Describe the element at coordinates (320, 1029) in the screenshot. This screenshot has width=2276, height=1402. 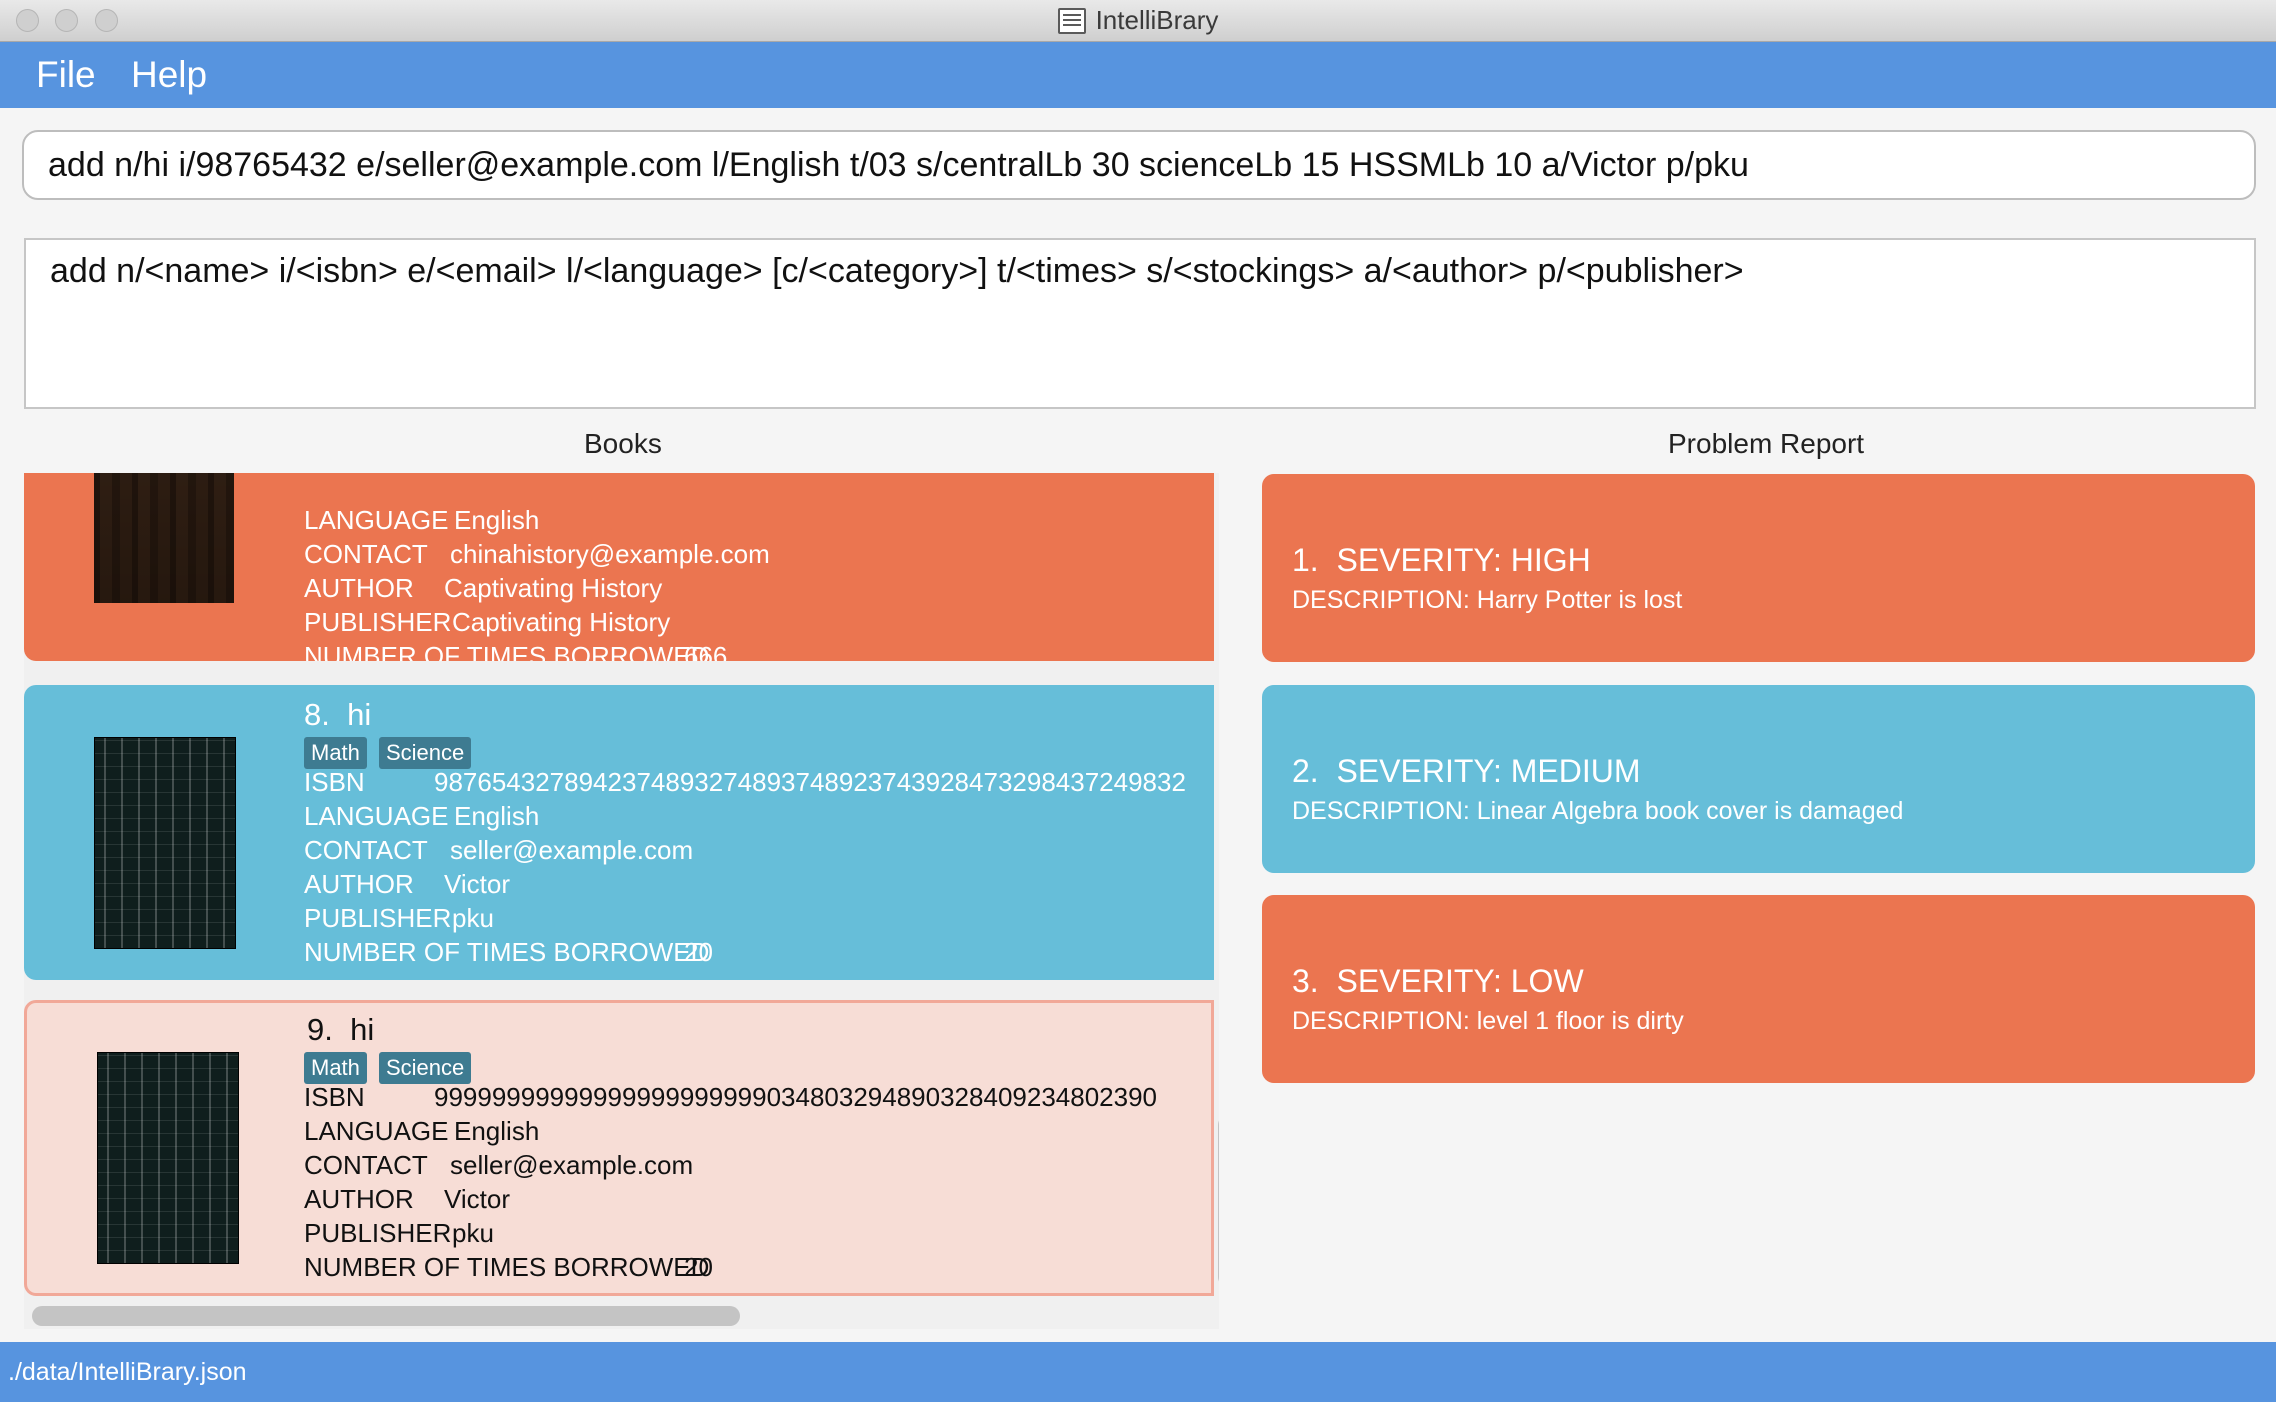
I see `book-index: 9.` at that location.